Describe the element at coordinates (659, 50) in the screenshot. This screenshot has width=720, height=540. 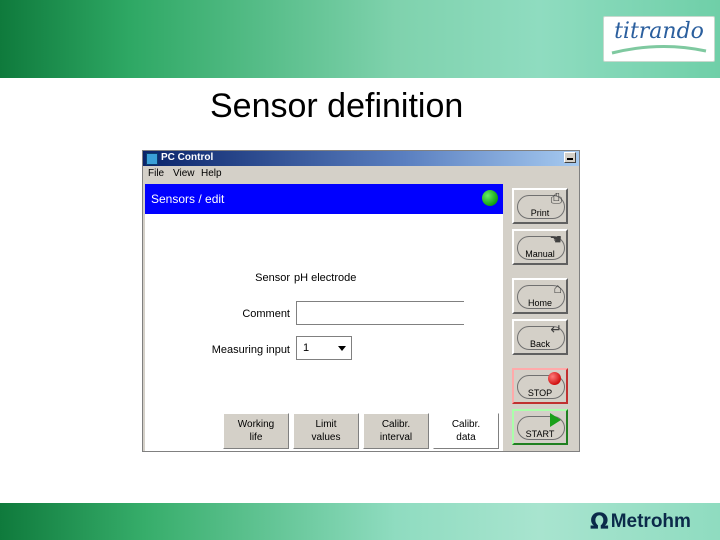
I see `logo-swoosh-icon` at that location.